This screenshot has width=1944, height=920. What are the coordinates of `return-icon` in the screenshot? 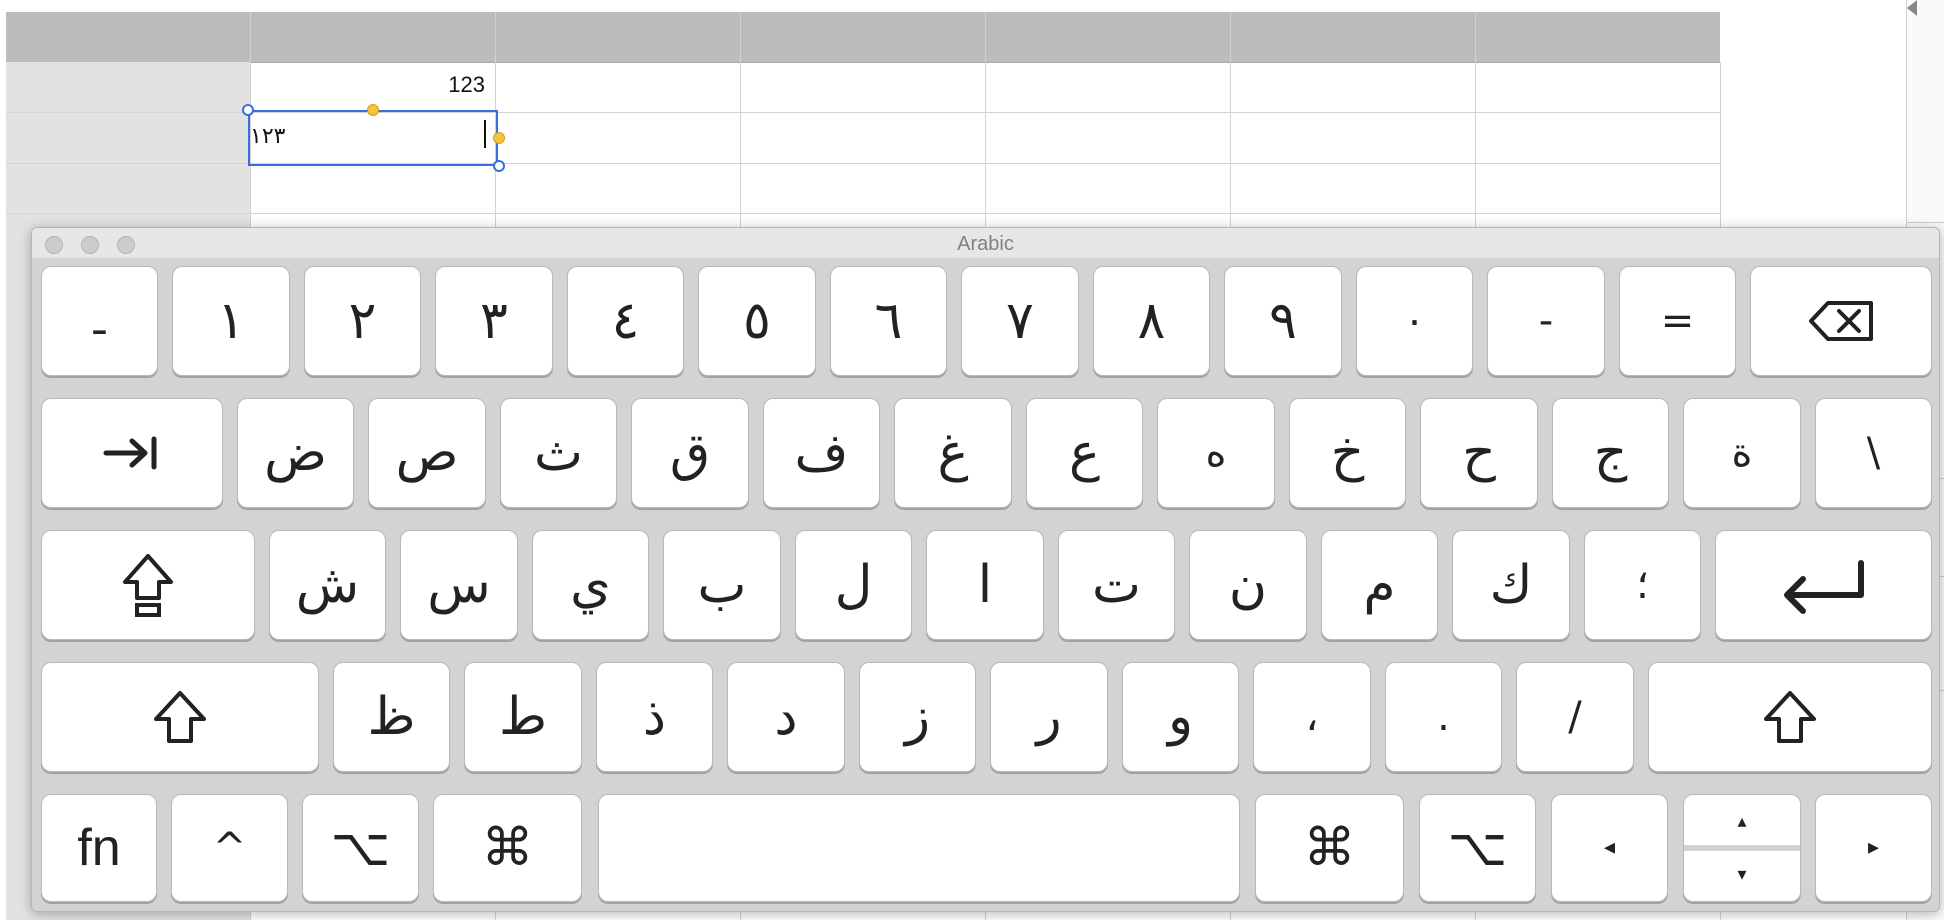 It's located at (1823, 587).